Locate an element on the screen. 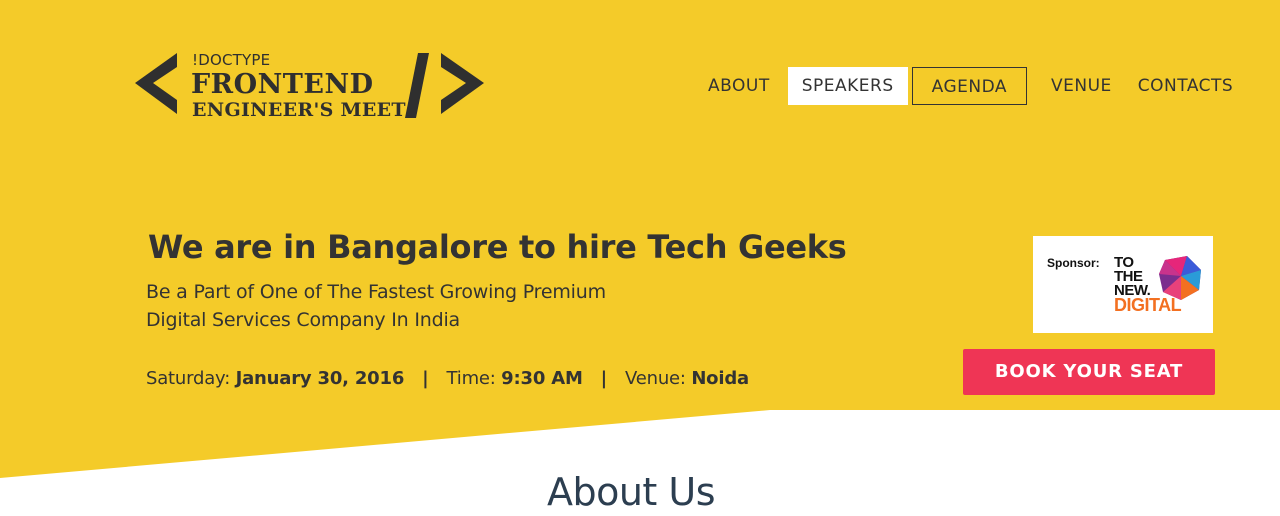  nav-item-about: ABOUT is located at coordinates (739, 86).